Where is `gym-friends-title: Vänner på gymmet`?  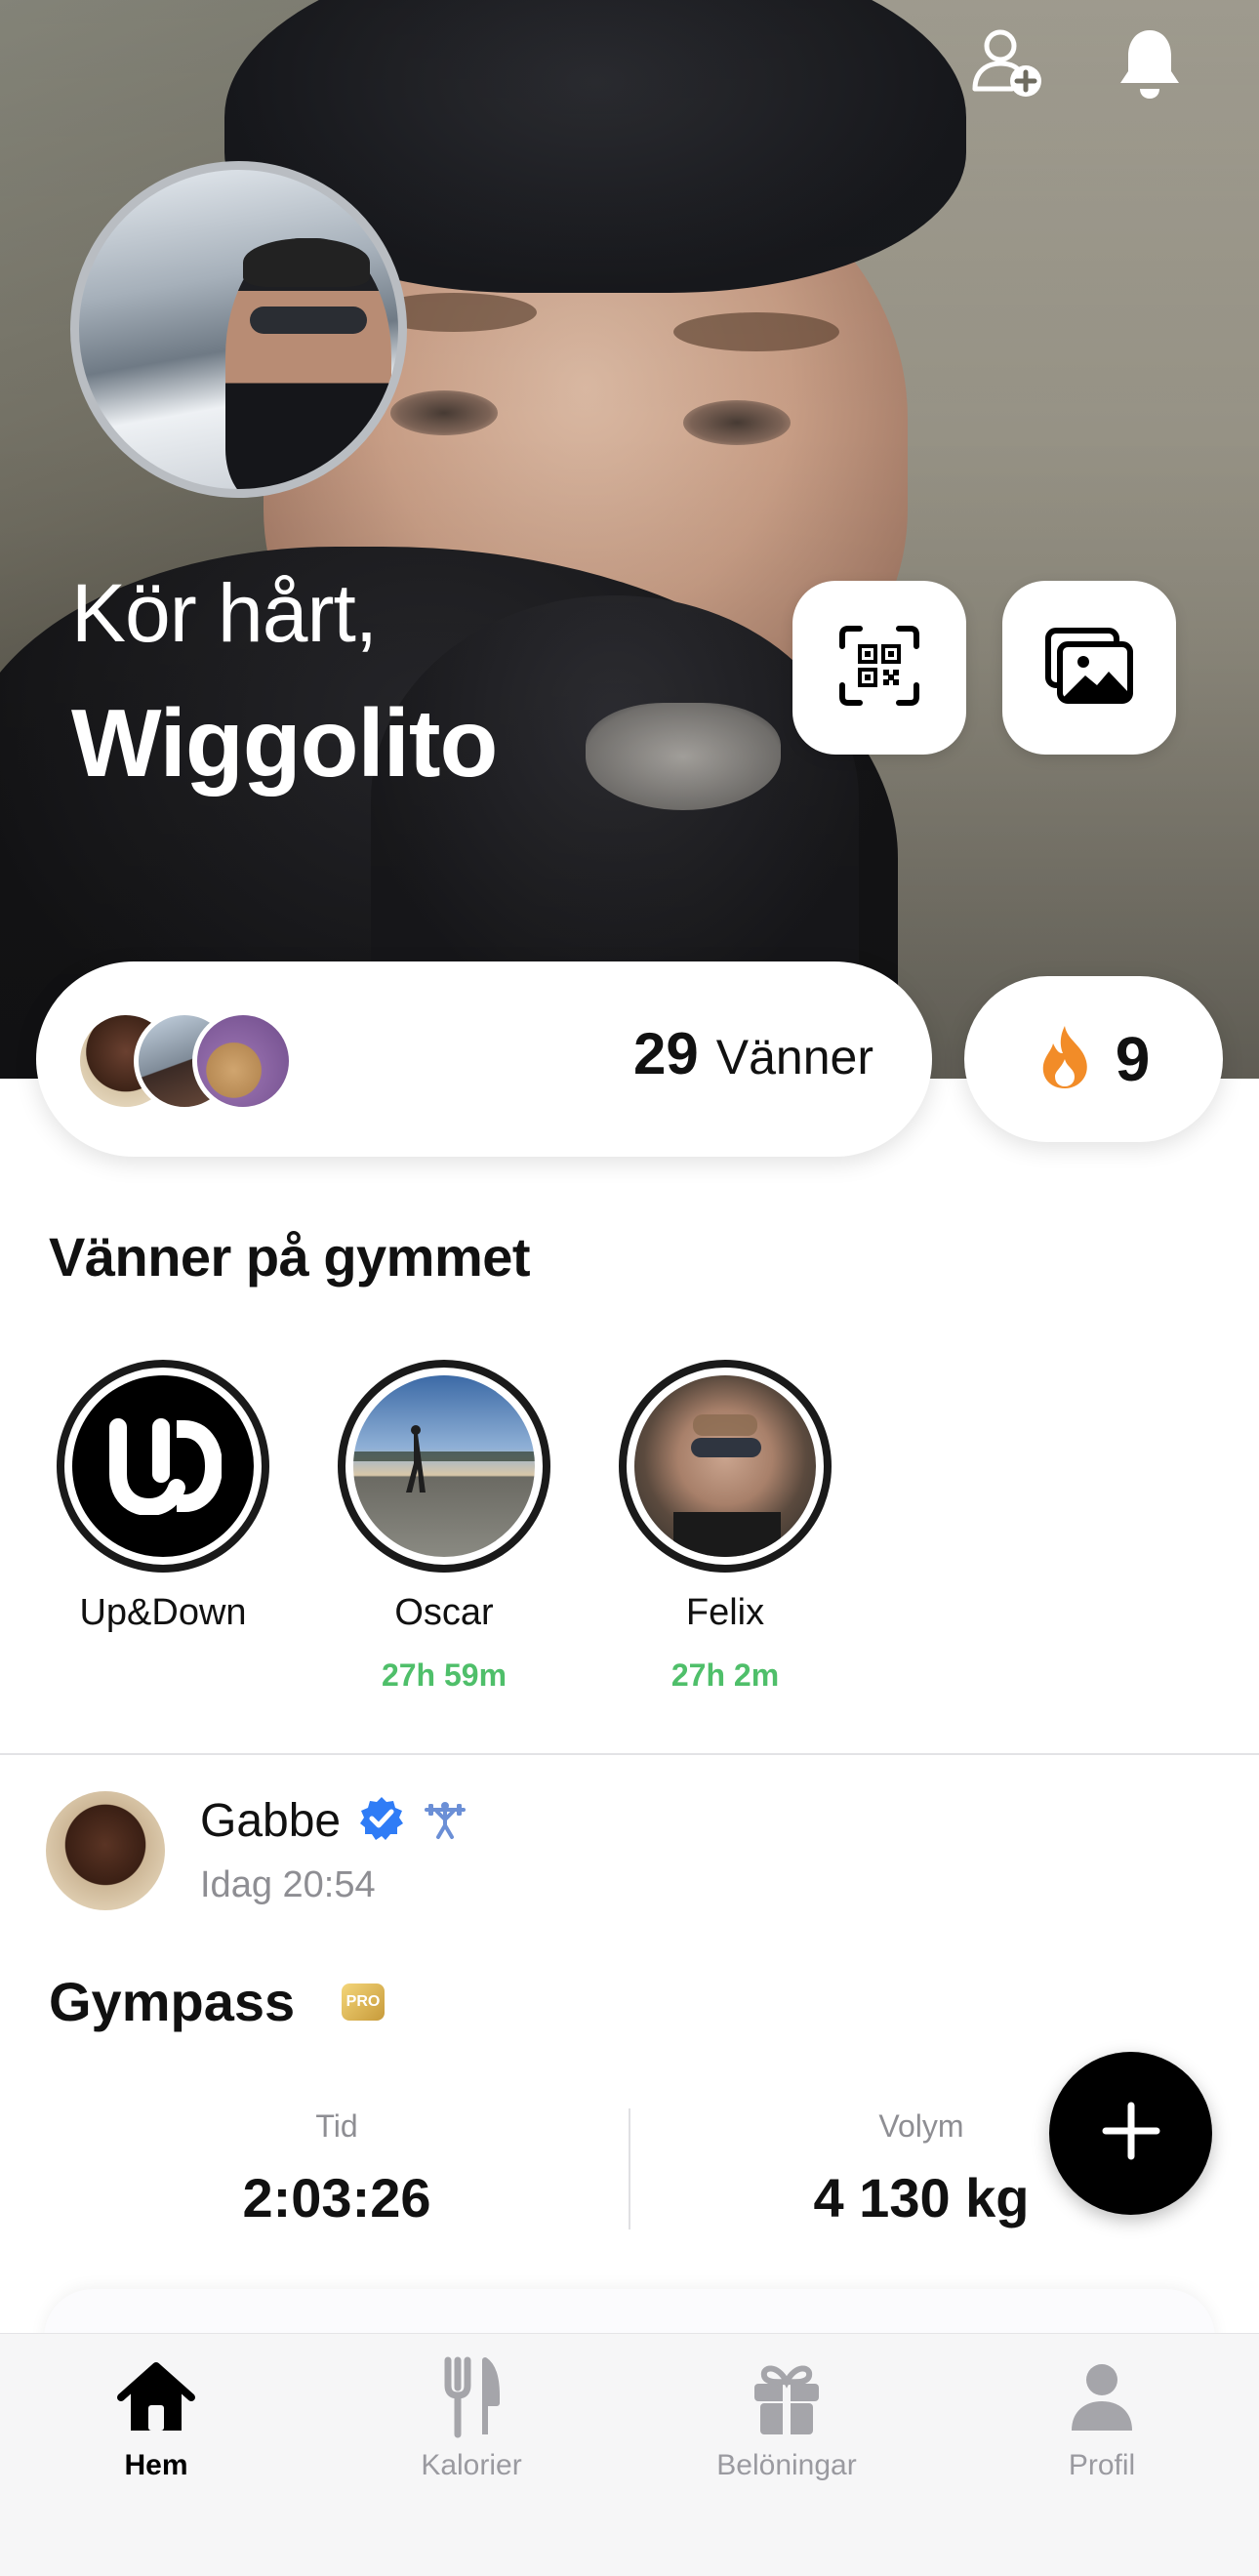 gym-friends-title: Vänner på gymmet is located at coordinates (290, 1257).